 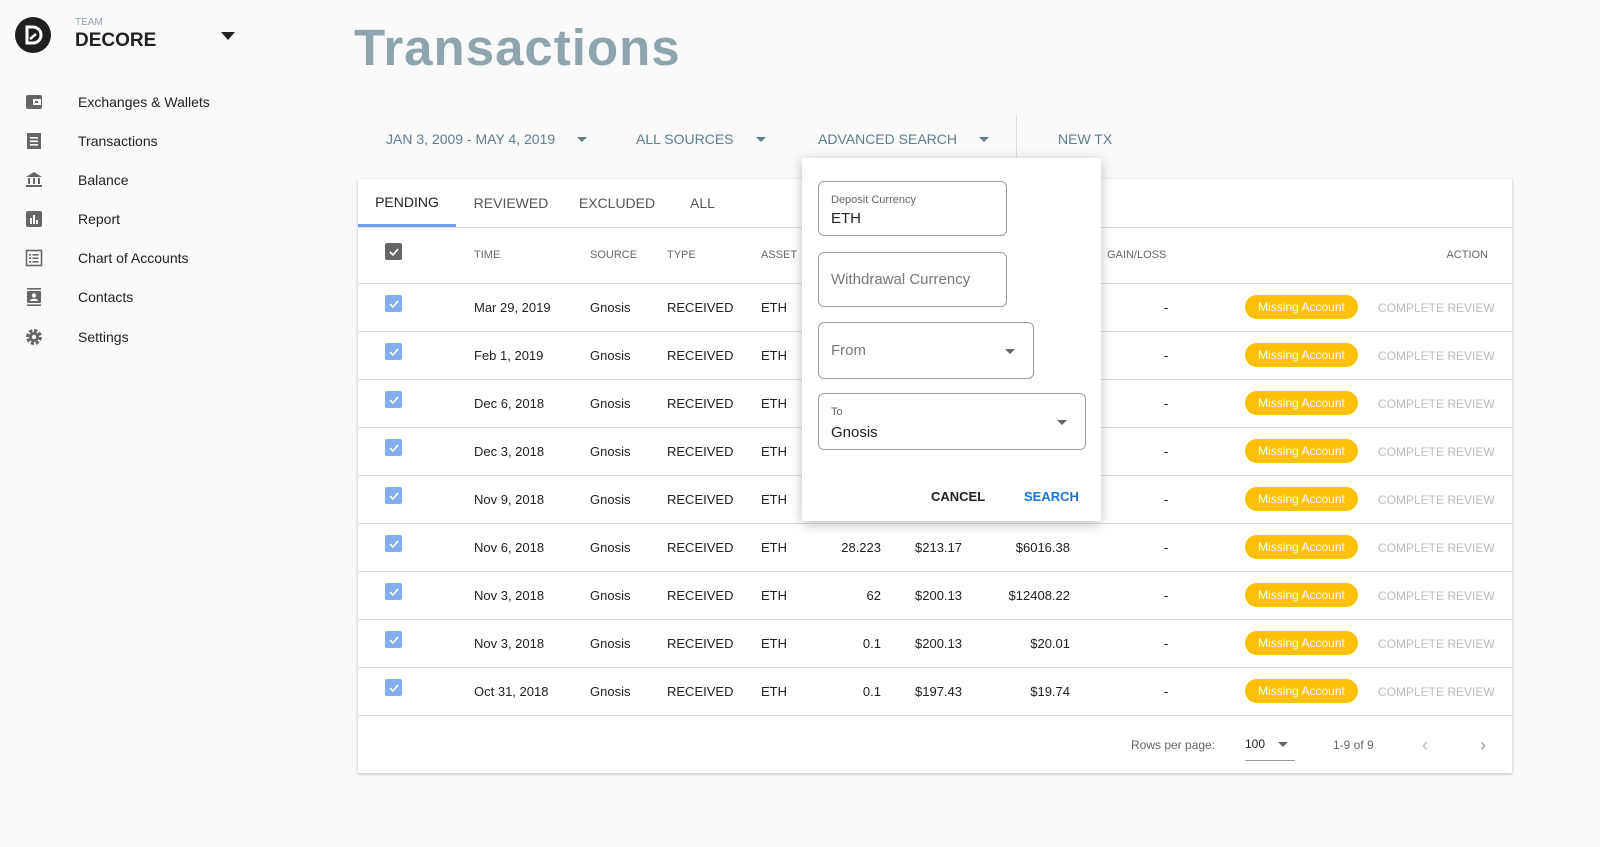 What do you see at coordinates (118, 141) in the screenshot?
I see `sidebar-item-label: Transactions` at bounding box center [118, 141].